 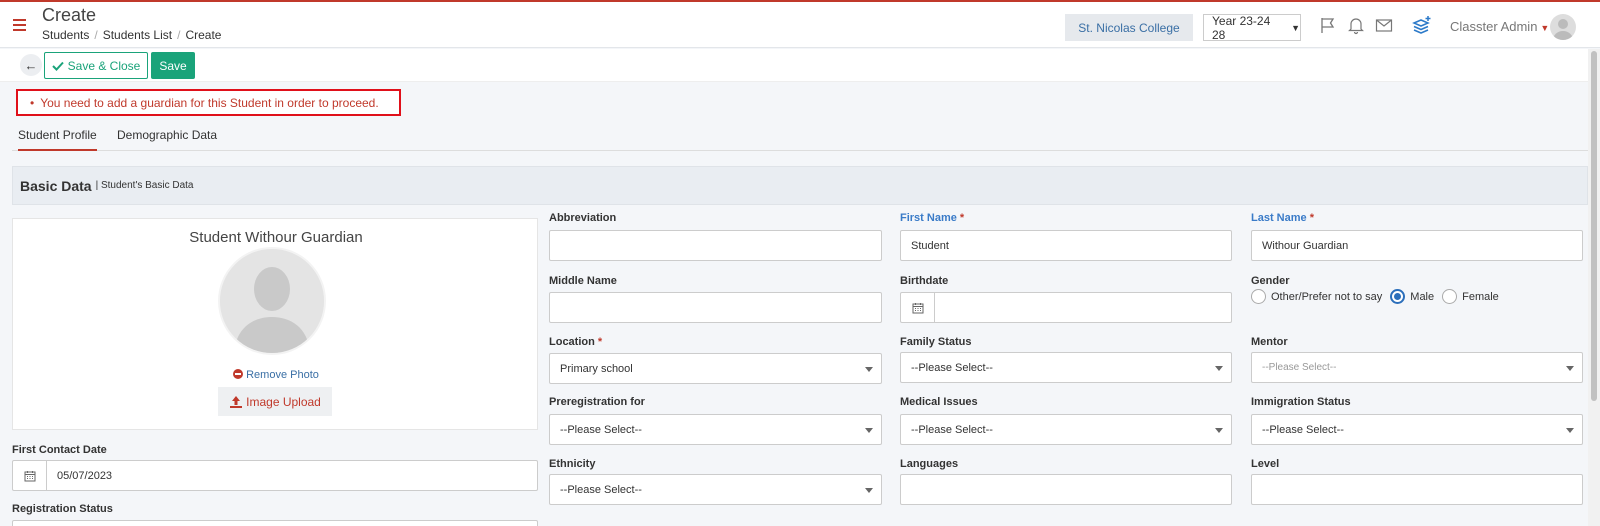 I want to click on menu-icon, so click(x=19, y=26).